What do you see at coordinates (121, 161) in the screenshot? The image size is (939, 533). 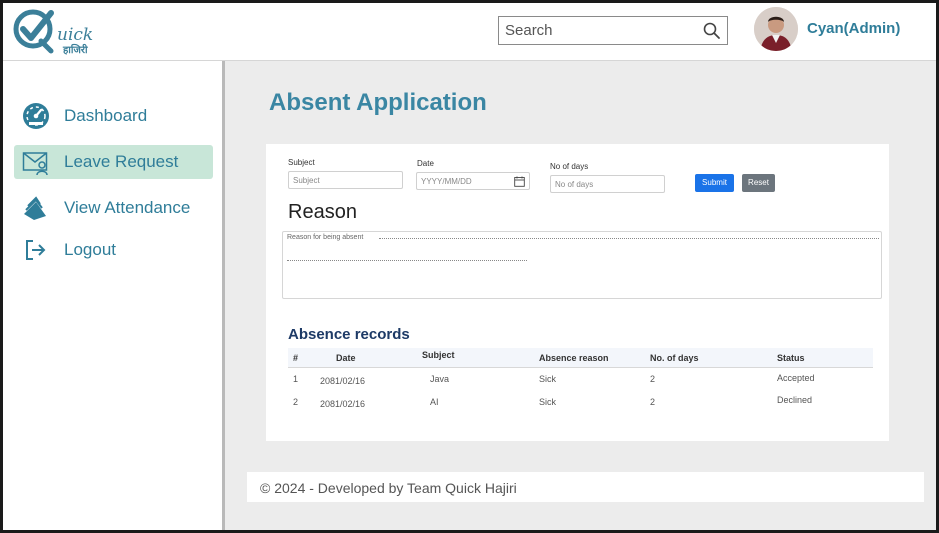 I see `sidebar-item-label: Leave Request` at bounding box center [121, 161].